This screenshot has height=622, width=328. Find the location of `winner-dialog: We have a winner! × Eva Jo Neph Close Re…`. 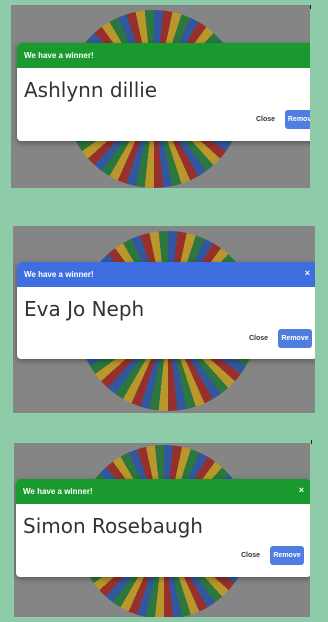

winner-dialog: We have a winner! × Eva Jo Neph Close Re… is located at coordinates (166, 310).